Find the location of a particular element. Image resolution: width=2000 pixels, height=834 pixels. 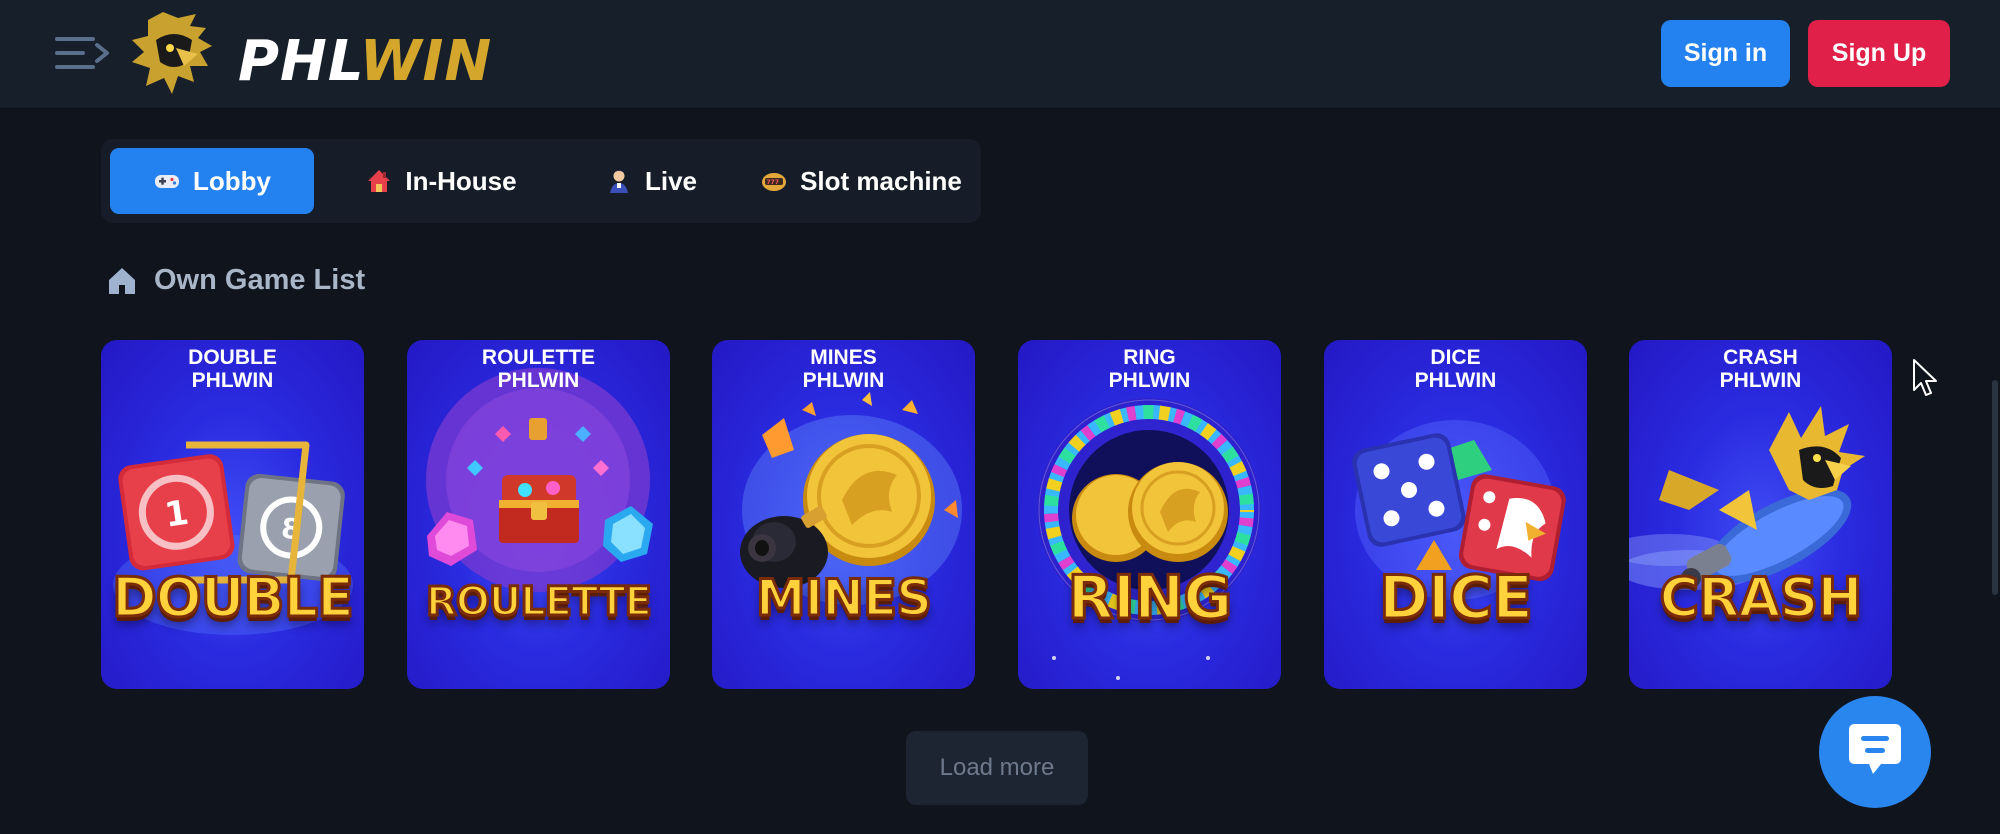

menu-toggle-icon is located at coordinates (83, 53).